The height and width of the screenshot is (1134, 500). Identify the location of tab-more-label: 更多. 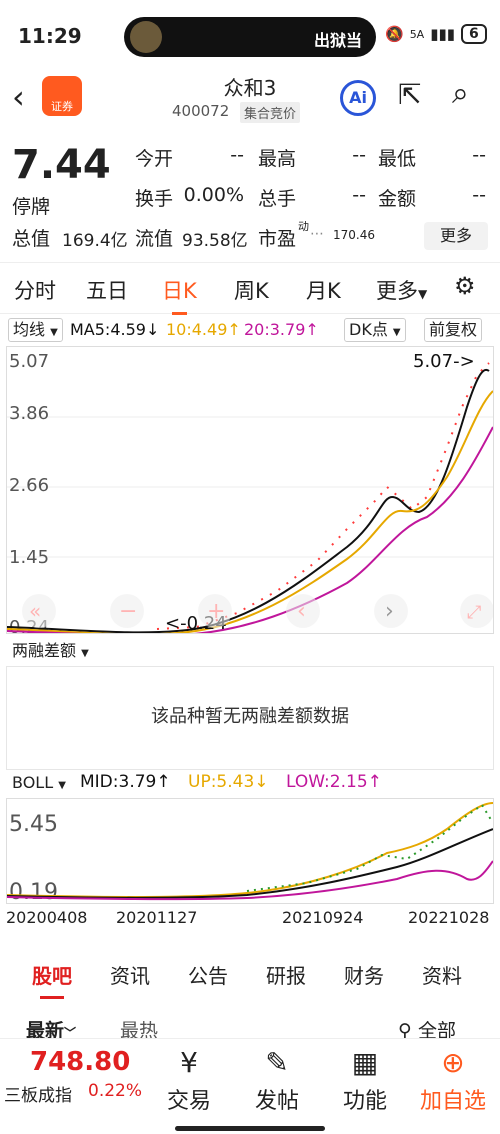
(397, 291).